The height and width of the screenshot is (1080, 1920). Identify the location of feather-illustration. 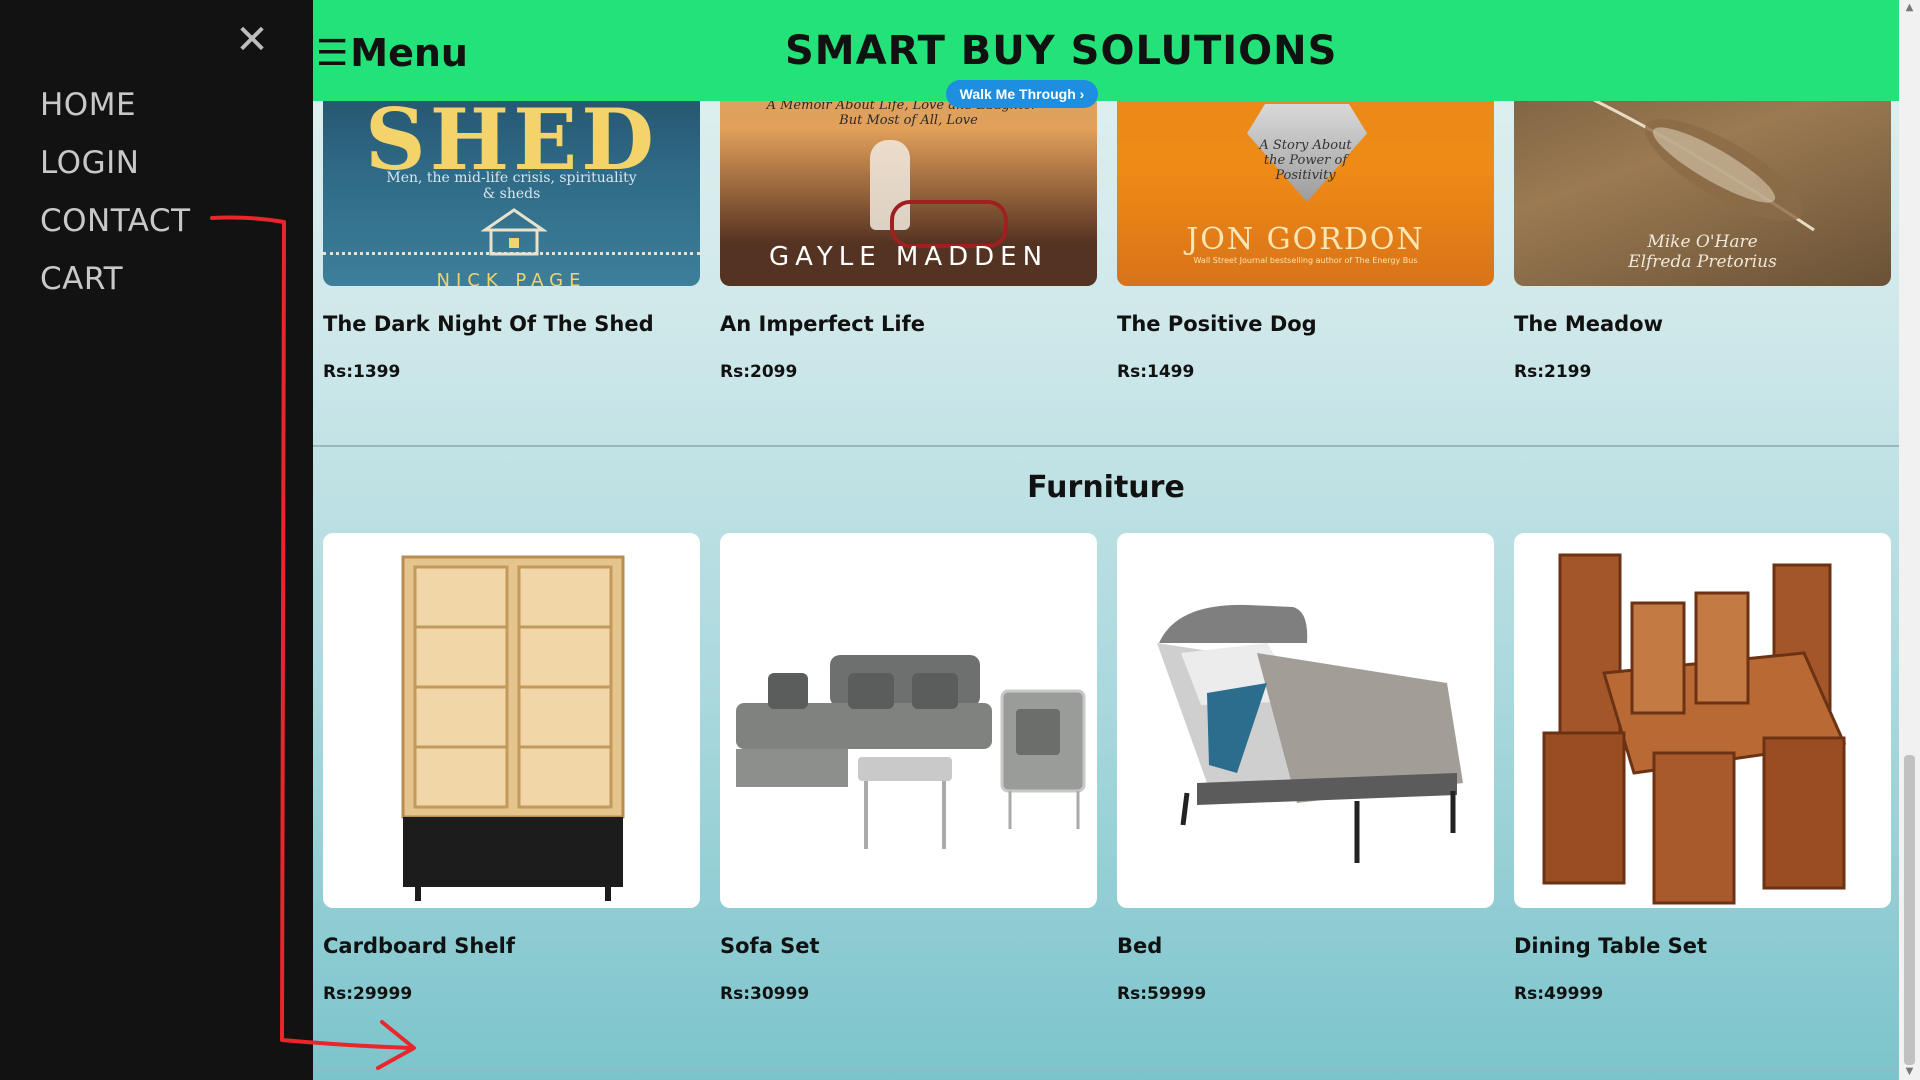
(1704, 165).